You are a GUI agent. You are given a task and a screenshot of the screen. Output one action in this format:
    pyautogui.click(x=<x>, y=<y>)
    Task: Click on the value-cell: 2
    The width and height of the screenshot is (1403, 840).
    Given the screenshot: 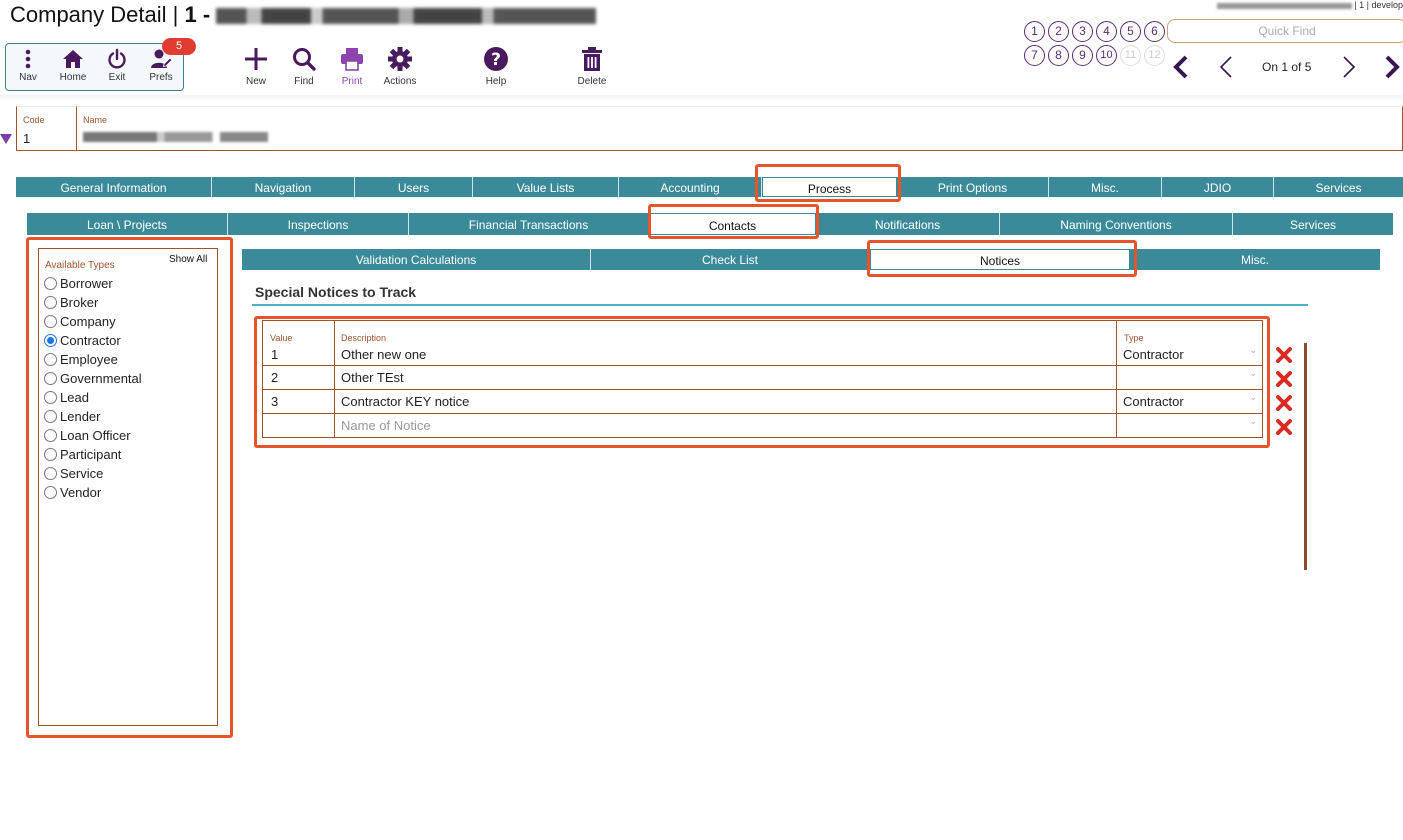 What is the action you would take?
    pyautogui.click(x=298, y=377)
    